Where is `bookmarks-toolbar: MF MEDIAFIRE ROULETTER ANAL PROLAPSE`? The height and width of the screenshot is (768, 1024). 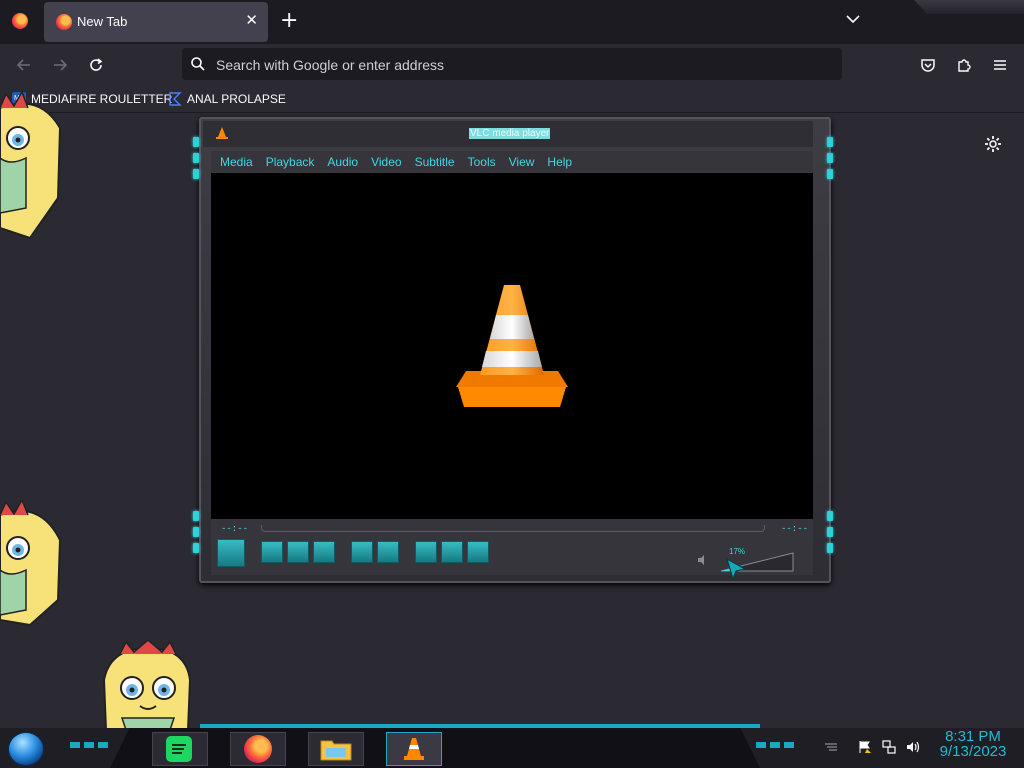 bookmarks-toolbar: MF MEDIAFIRE ROULETTER ANAL PROLAPSE is located at coordinates (512, 99).